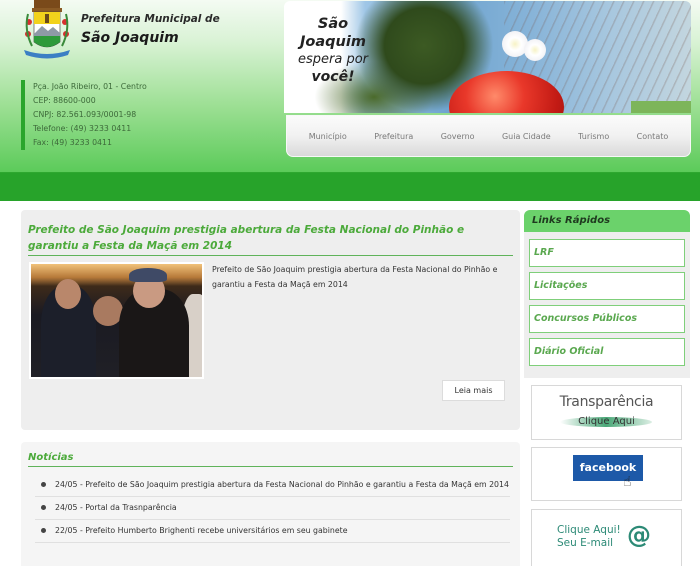 The image size is (700, 566). What do you see at coordinates (627, 482) in the screenshot?
I see `hand-cursor-icon: ☝` at bounding box center [627, 482].